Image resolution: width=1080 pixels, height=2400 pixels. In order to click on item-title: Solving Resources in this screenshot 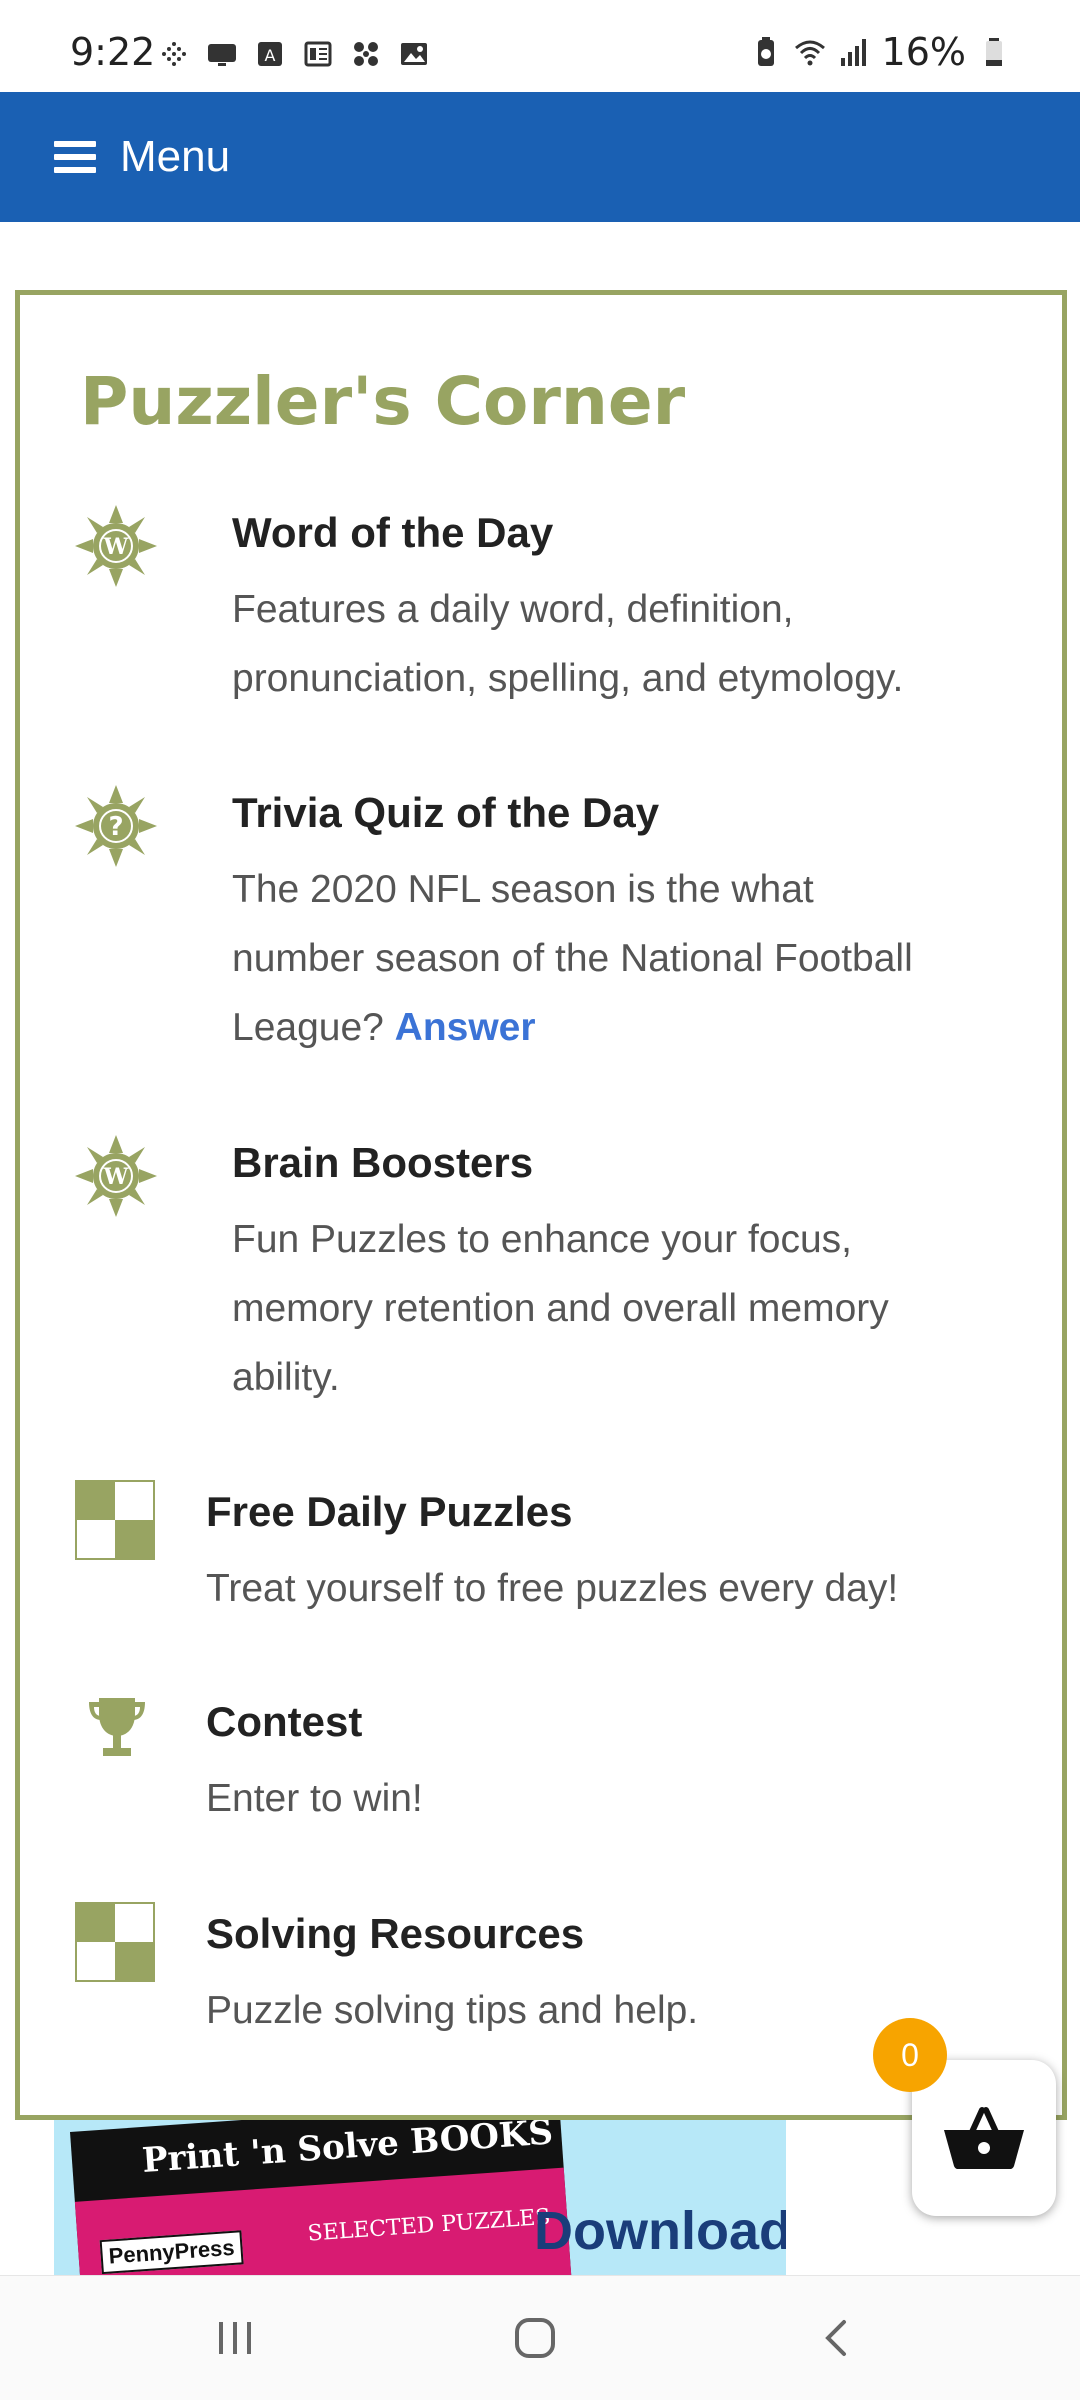, I will do `click(395, 1934)`.